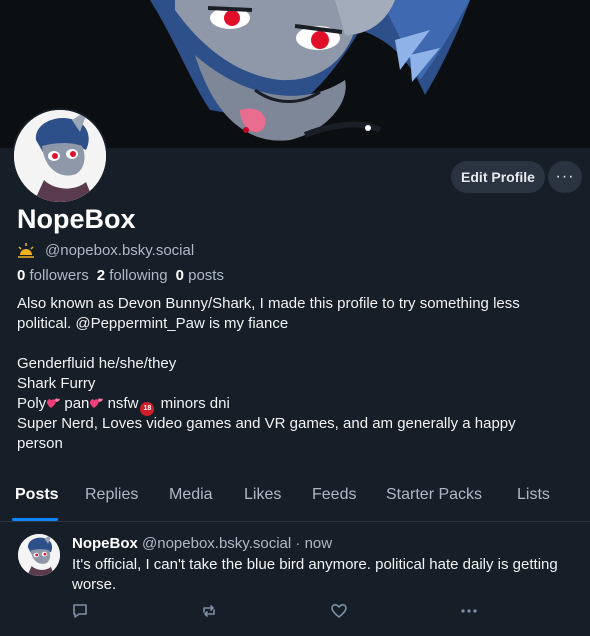 This screenshot has height=636, width=590. What do you see at coordinates (39, 555) in the screenshot?
I see `post-author-avatar` at bounding box center [39, 555].